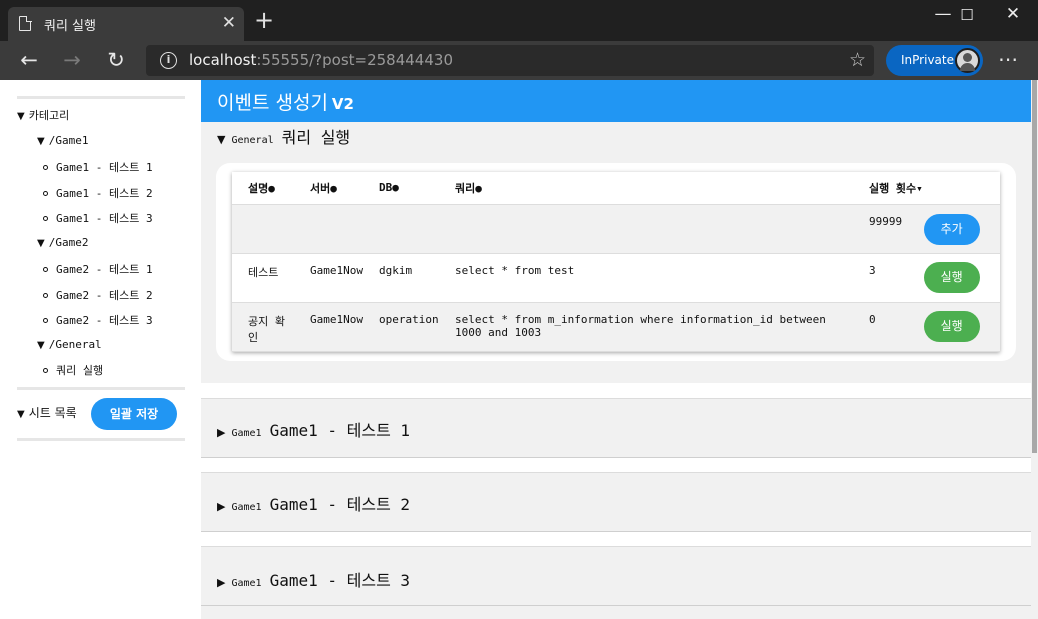 This screenshot has height=619, width=1038. I want to click on tree-item: 쿼리 실행, so click(73, 370).